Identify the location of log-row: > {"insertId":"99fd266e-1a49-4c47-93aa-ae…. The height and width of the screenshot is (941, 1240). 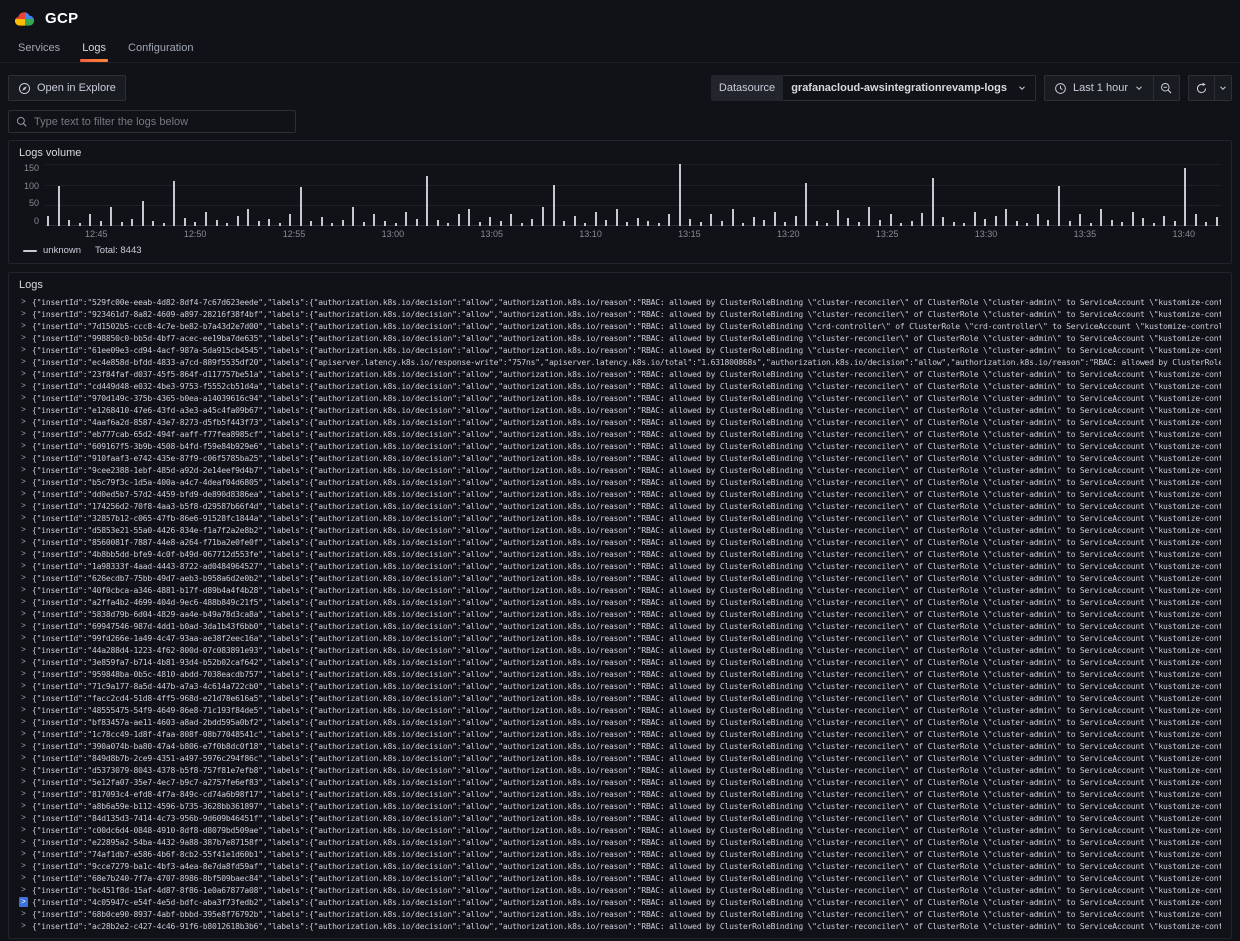
(620, 638).